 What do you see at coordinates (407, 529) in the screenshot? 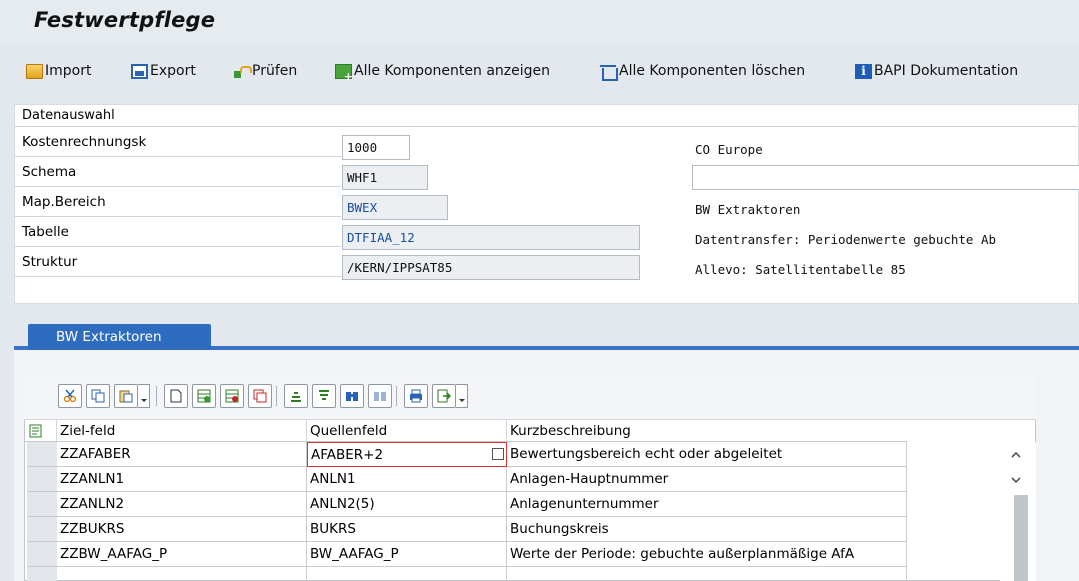
I see `source-field-cell: BUKRS` at bounding box center [407, 529].